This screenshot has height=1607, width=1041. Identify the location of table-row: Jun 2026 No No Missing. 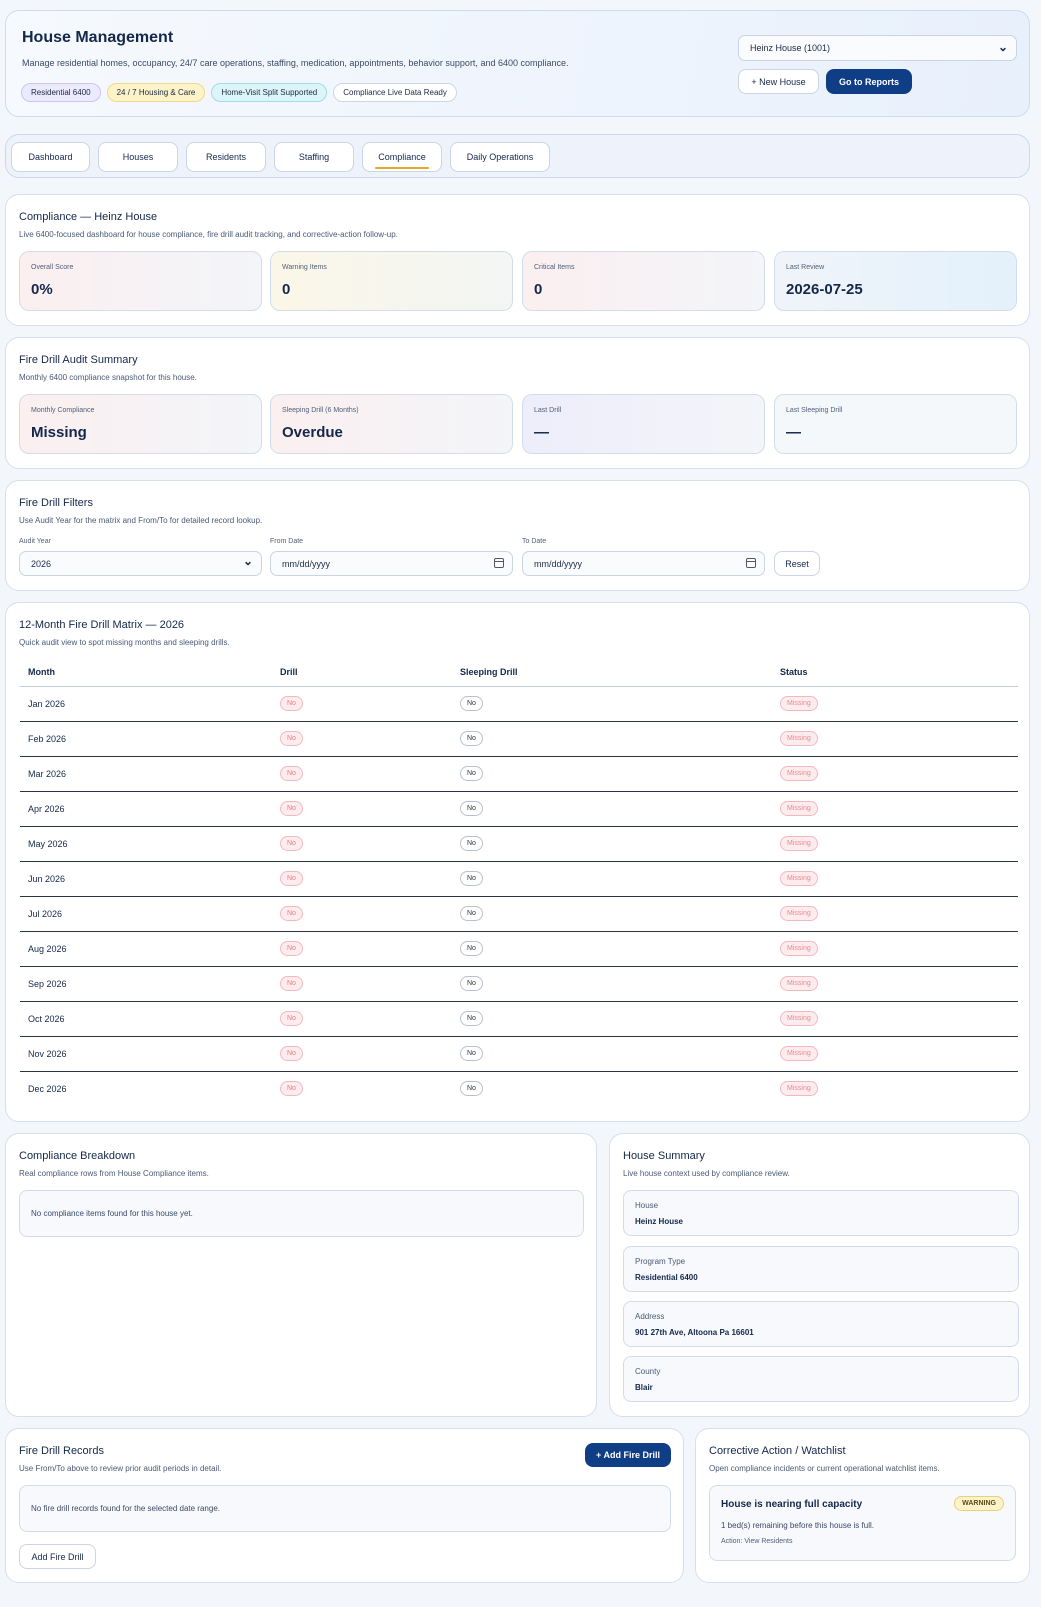
(519, 879).